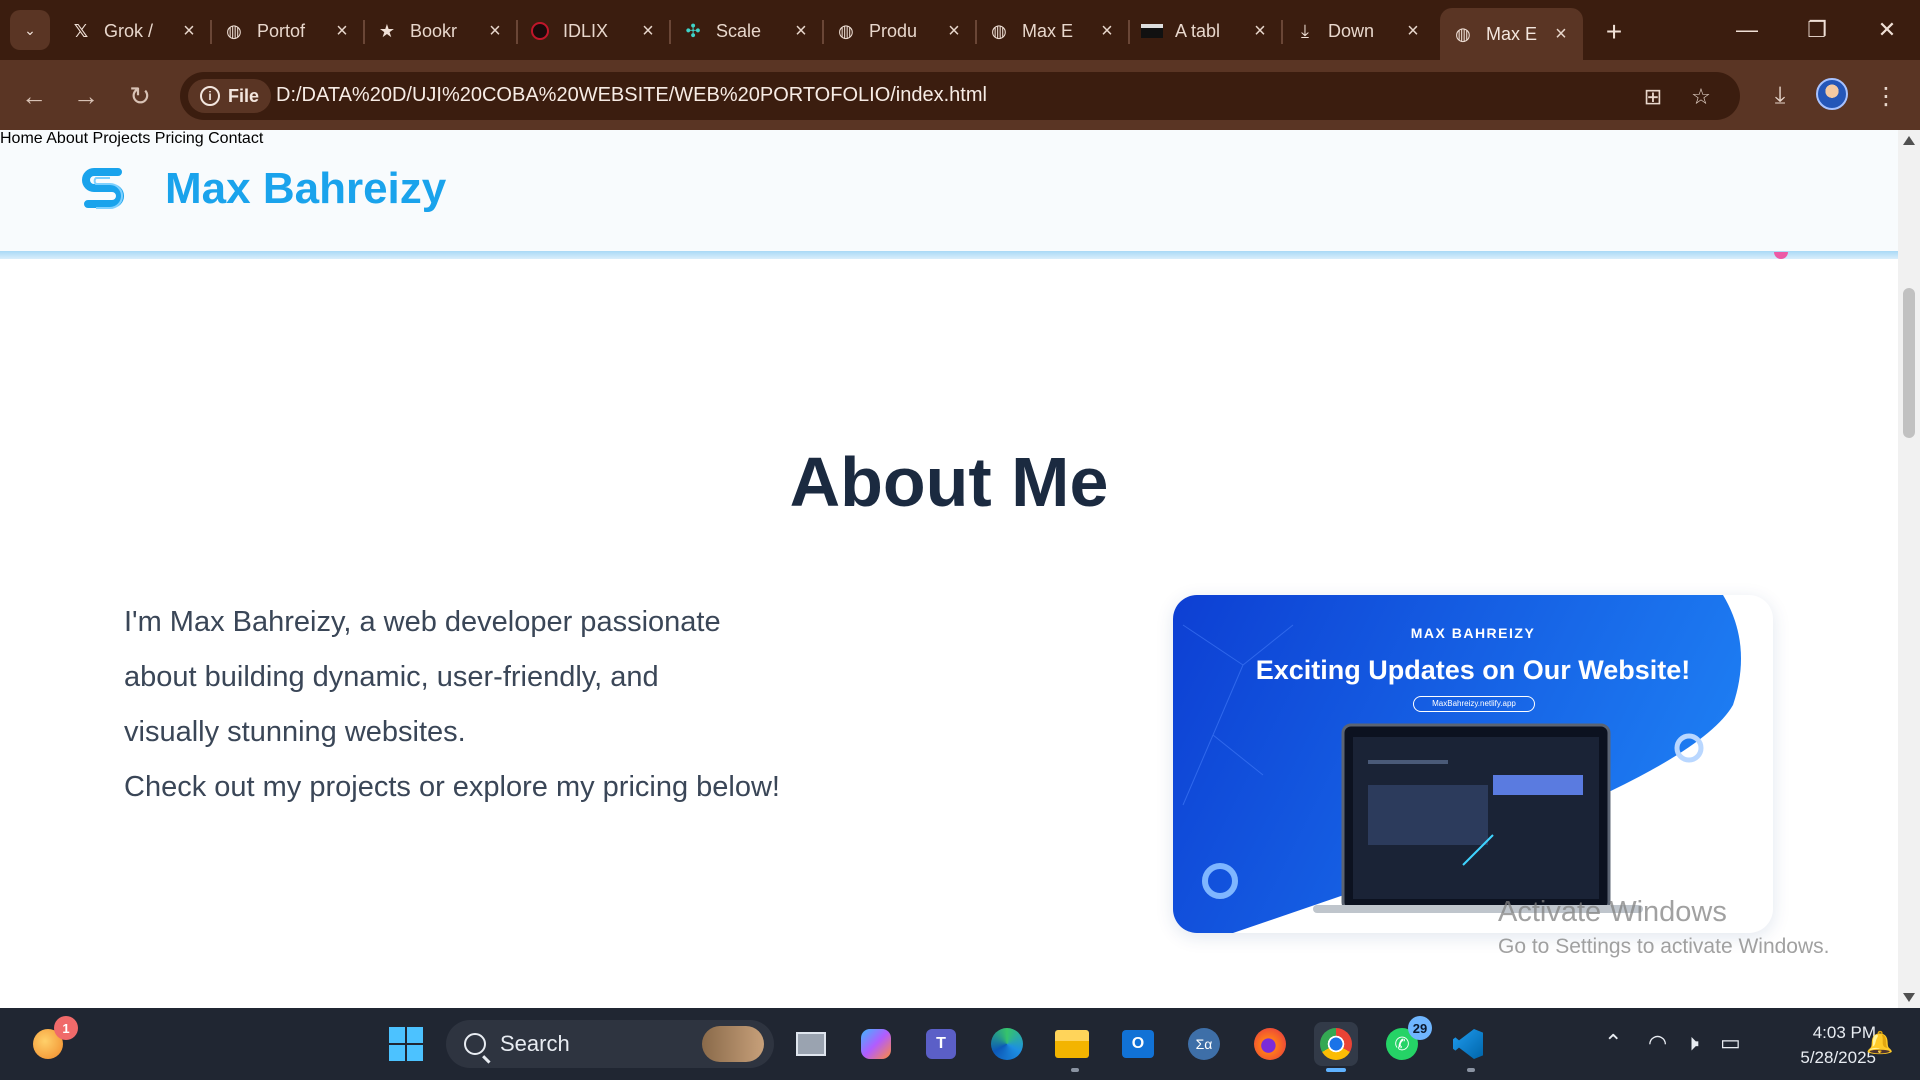 This screenshot has height=1080, width=1920. What do you see at coordinates (540, 31) in the screenshot?
I see `idlix-icon` at bounding box center [540, 31].